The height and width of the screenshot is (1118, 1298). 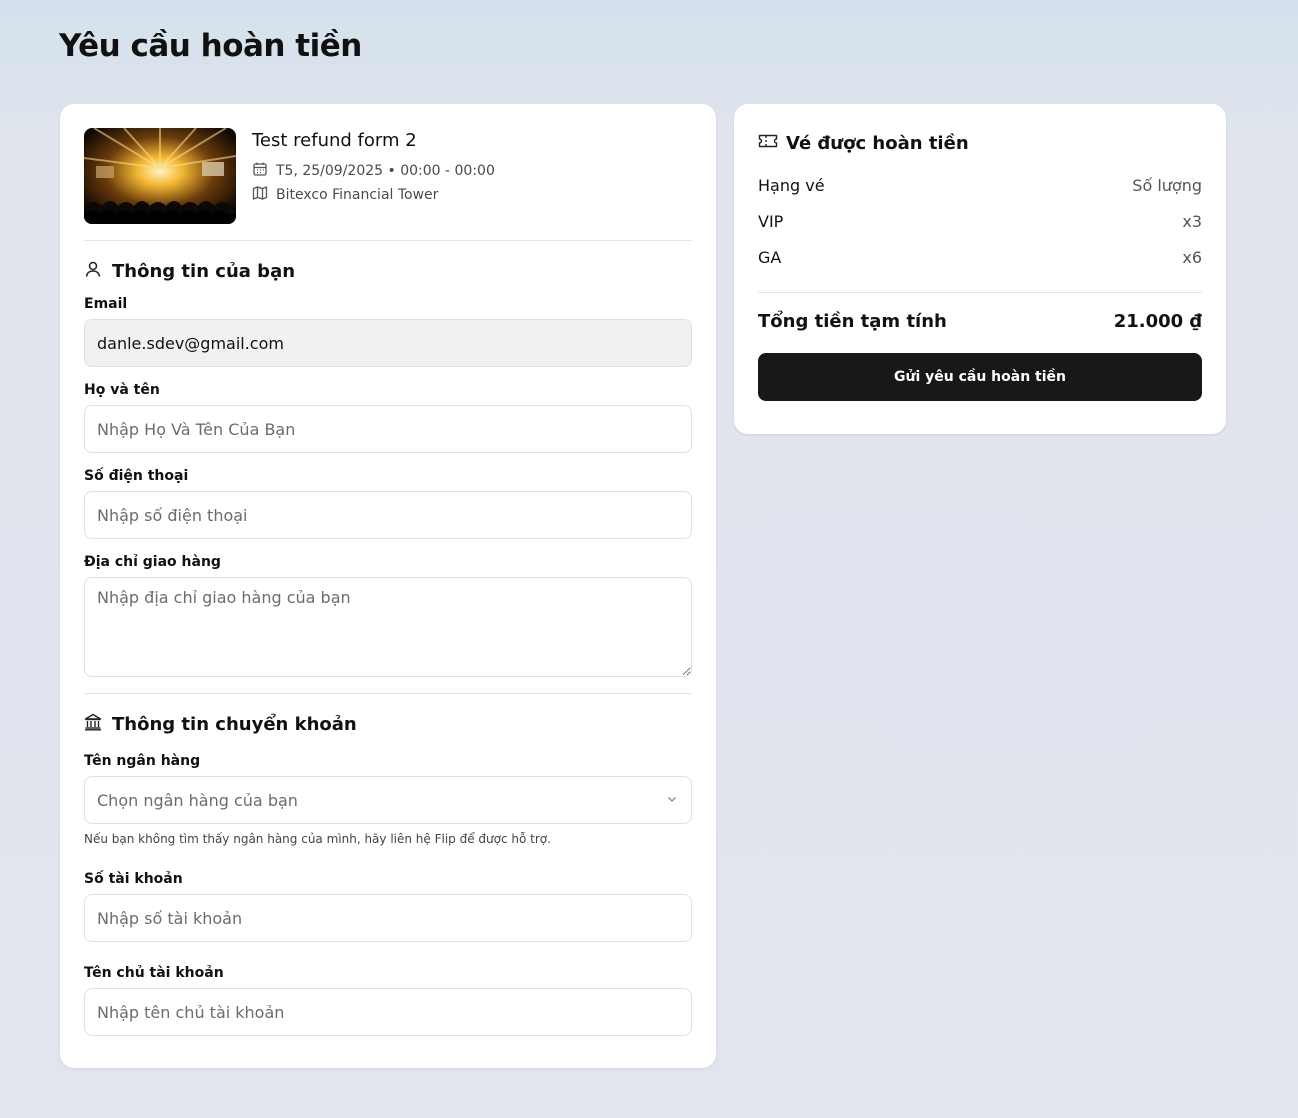 What do you see at coordinates (672, 800) in the screenshot?
I see `chevron-down-icon` at bounding box center [672, 800].